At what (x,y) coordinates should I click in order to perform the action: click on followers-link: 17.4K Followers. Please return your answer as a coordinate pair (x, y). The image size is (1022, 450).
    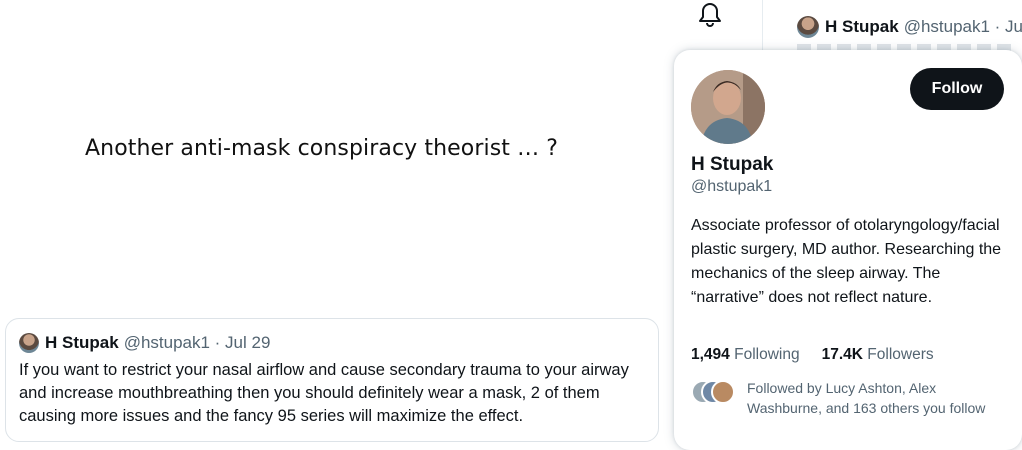
    Looking at the image, I should click on (878, 355).